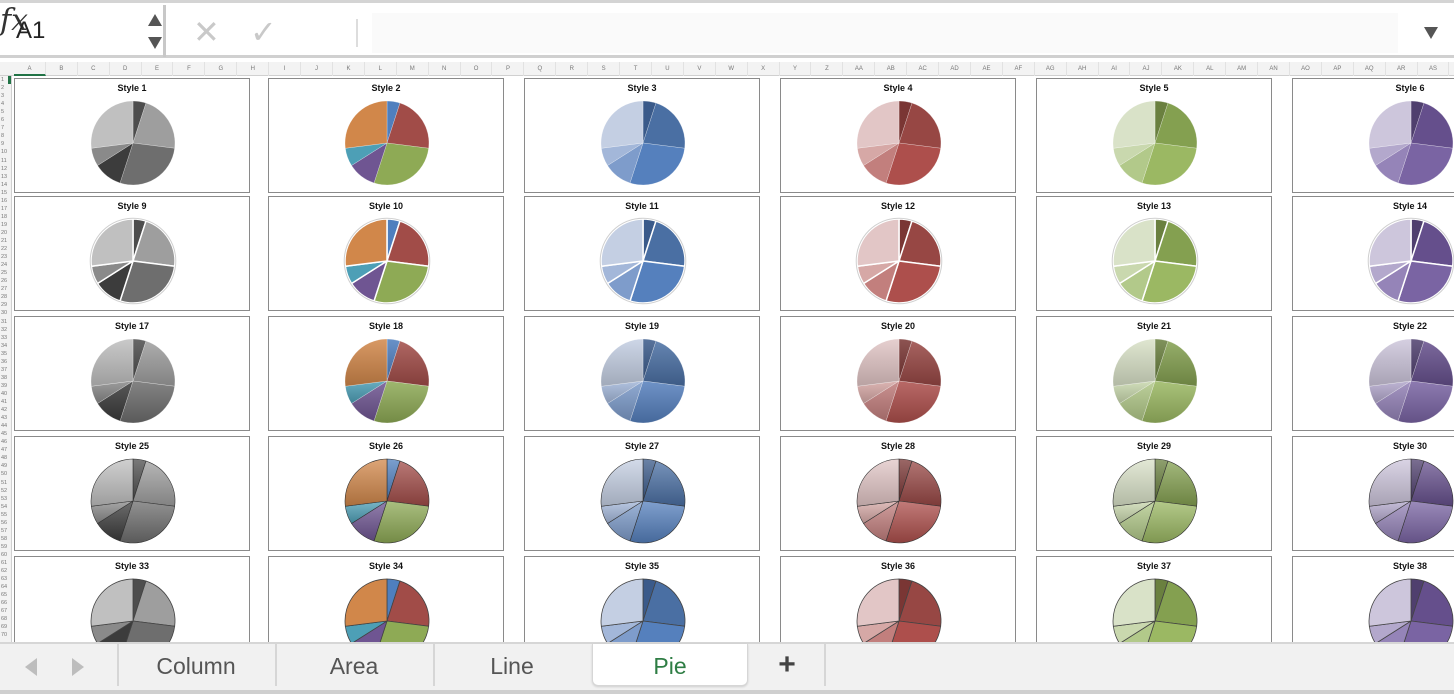 Image resolution: width=1454 pixels, height=694 pixels. I want to click on row-header-cell: 6, so click(5, 120).